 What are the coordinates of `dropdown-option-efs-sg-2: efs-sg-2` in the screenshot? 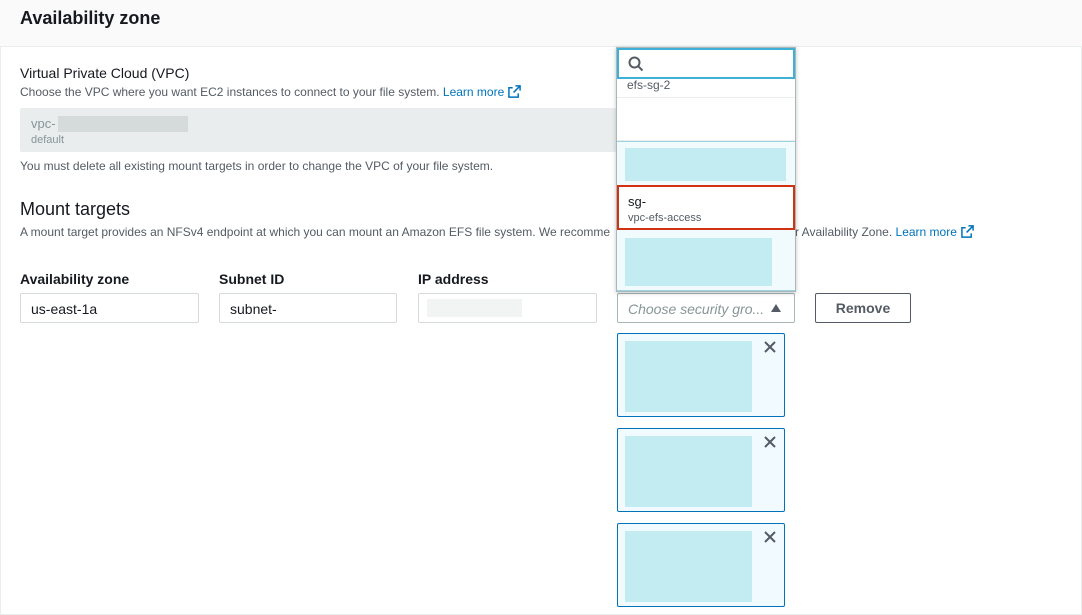 It's located at (648, 85).